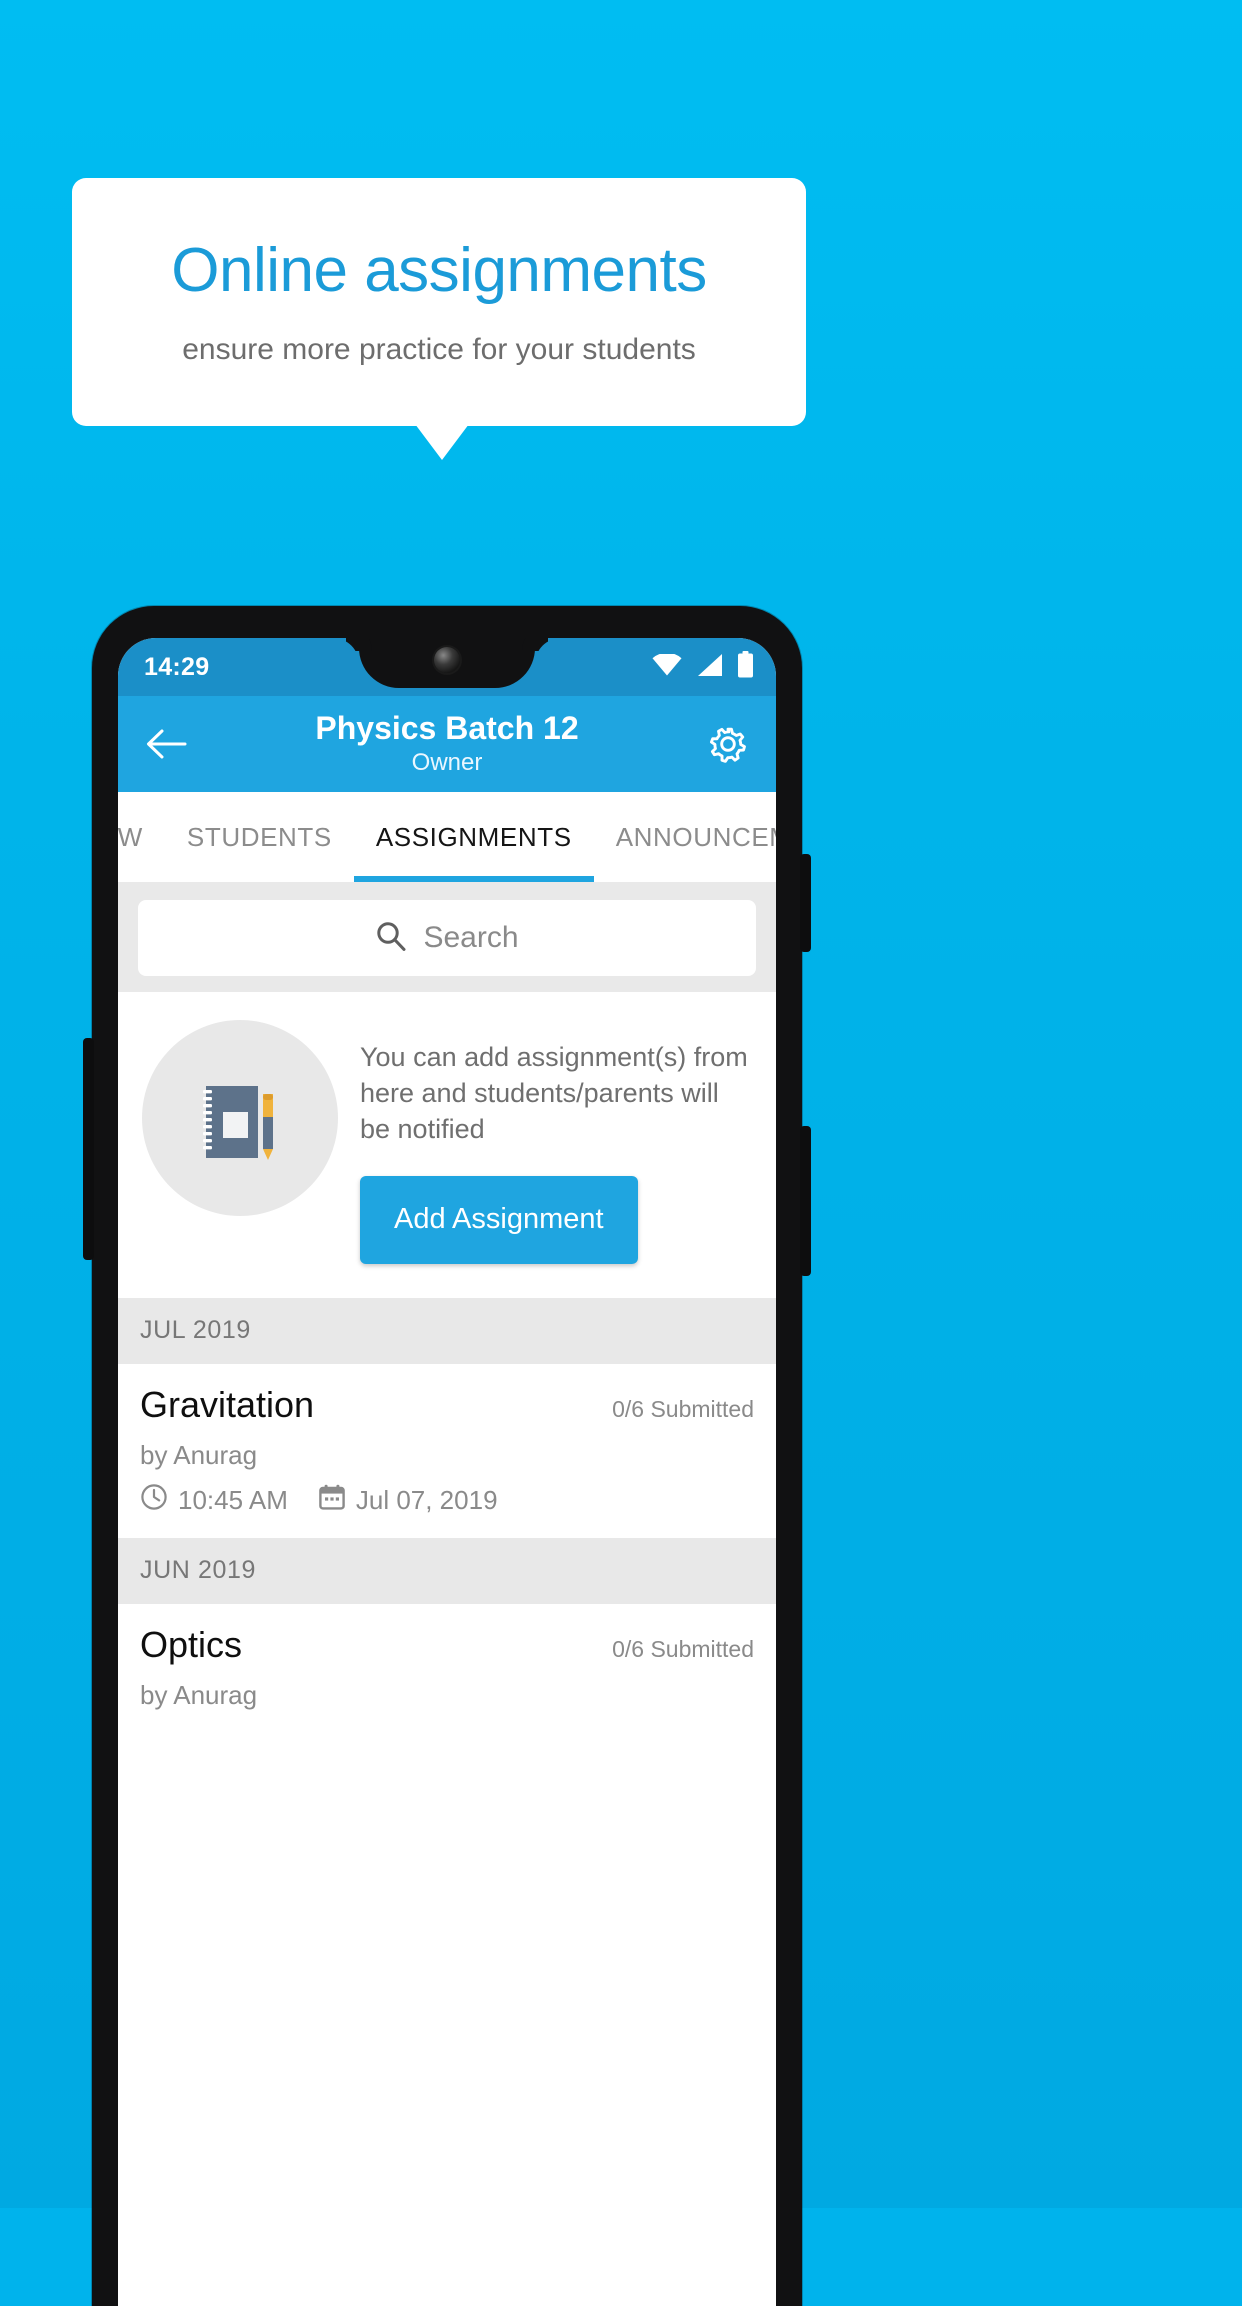  I want to click on phone-left-button, so click(88, 1149).